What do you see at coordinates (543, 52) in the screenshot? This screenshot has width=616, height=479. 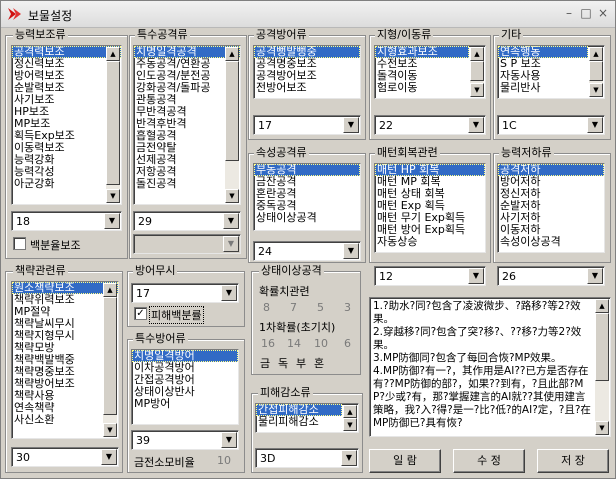 I see `list-item: 연속행동` at bounding box center [543, 52].